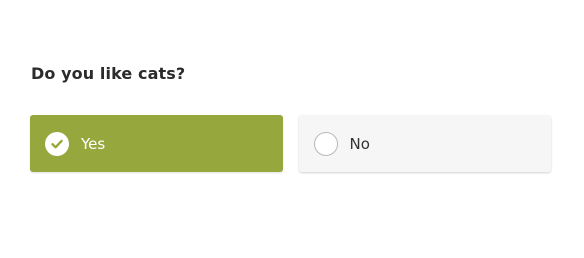 Image resolution: width=584 pixels, height=258 pixels. Describe the element at coordinates (325, 143) in the screenshot. I see `radio-empty-icon` at that location.